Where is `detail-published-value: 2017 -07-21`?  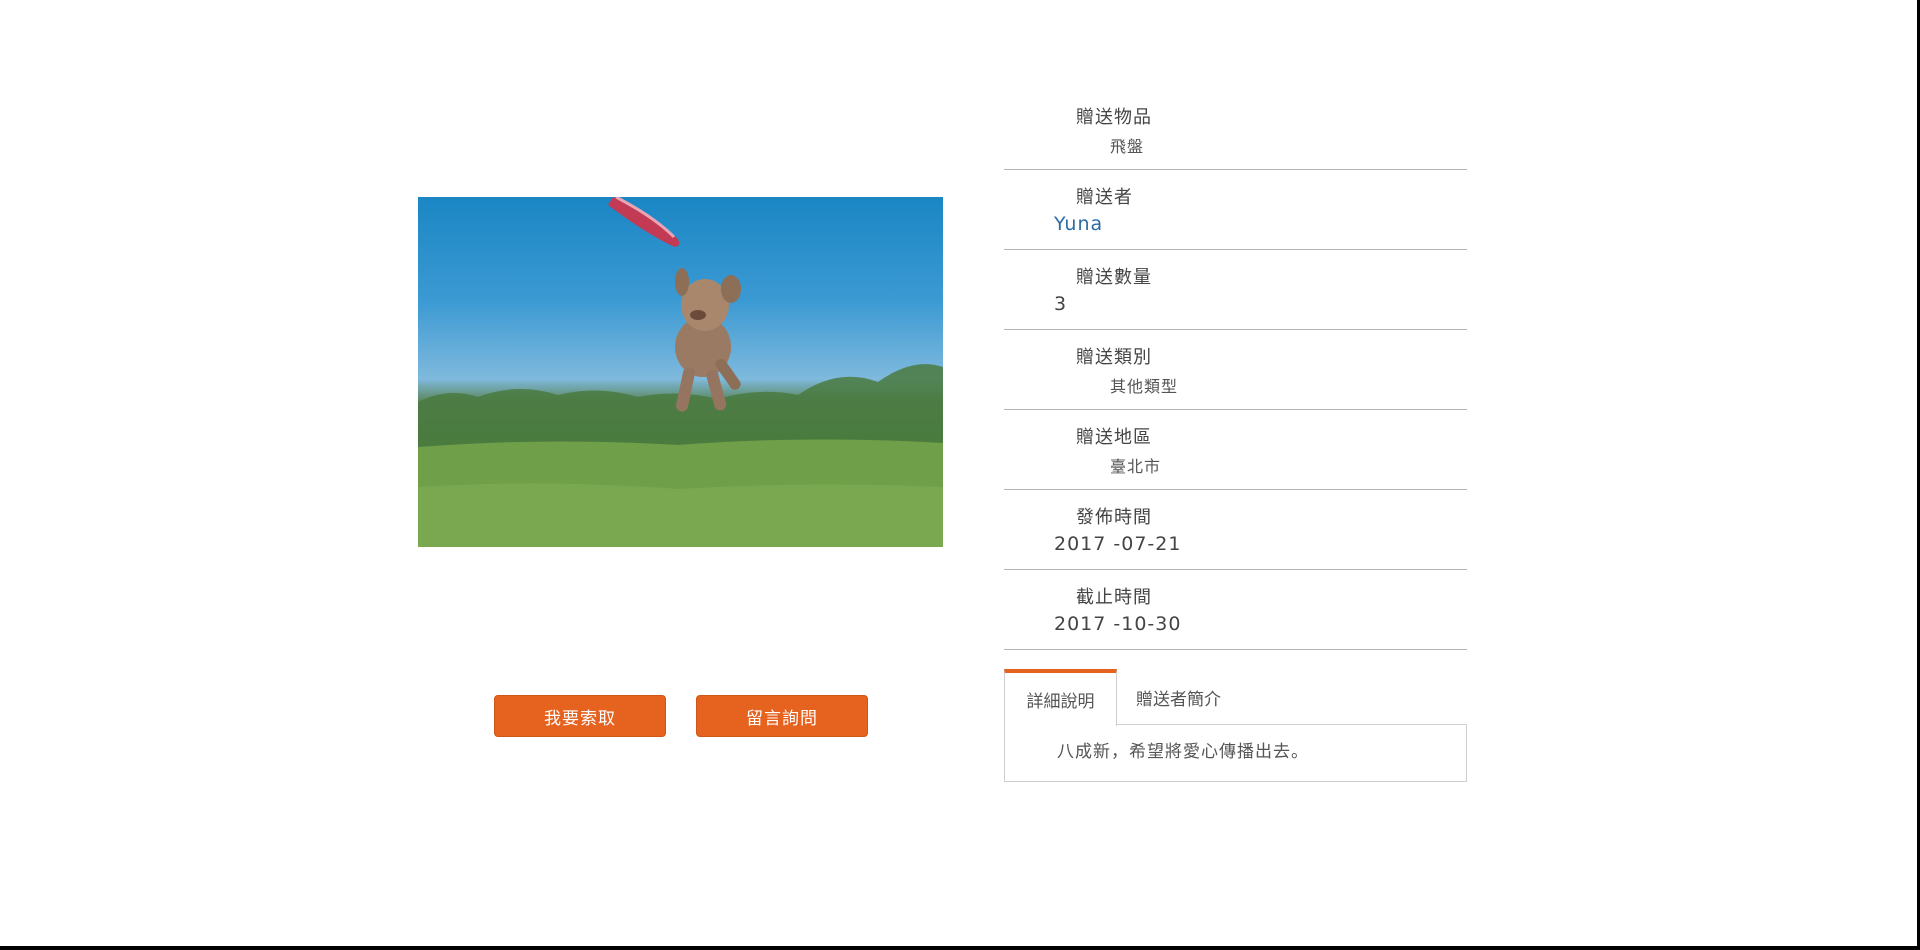
detail-published-value: 2017 -07-21 is located at coordinates (1118, 544).